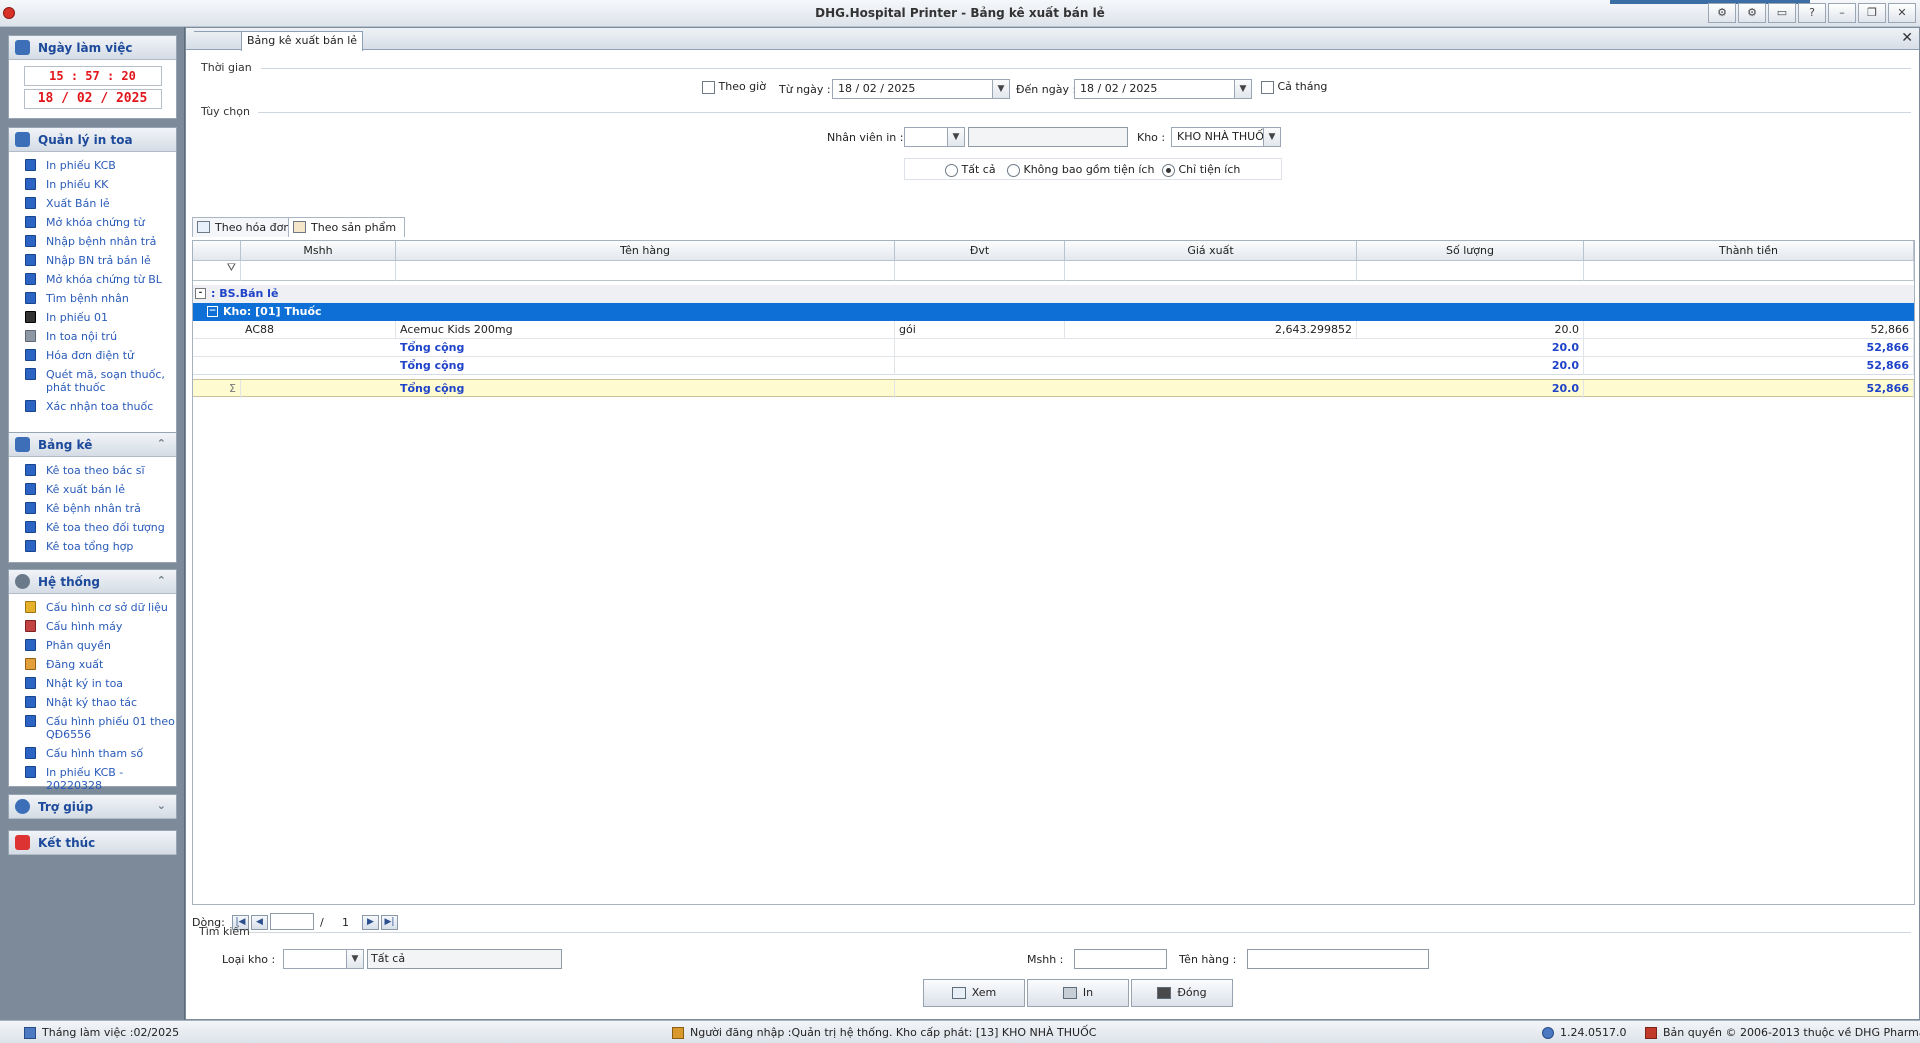  Describe the element at coordinates (645, 251) in the screenshot. I see `column-header-ten-hang: Tên hàng` at that location.